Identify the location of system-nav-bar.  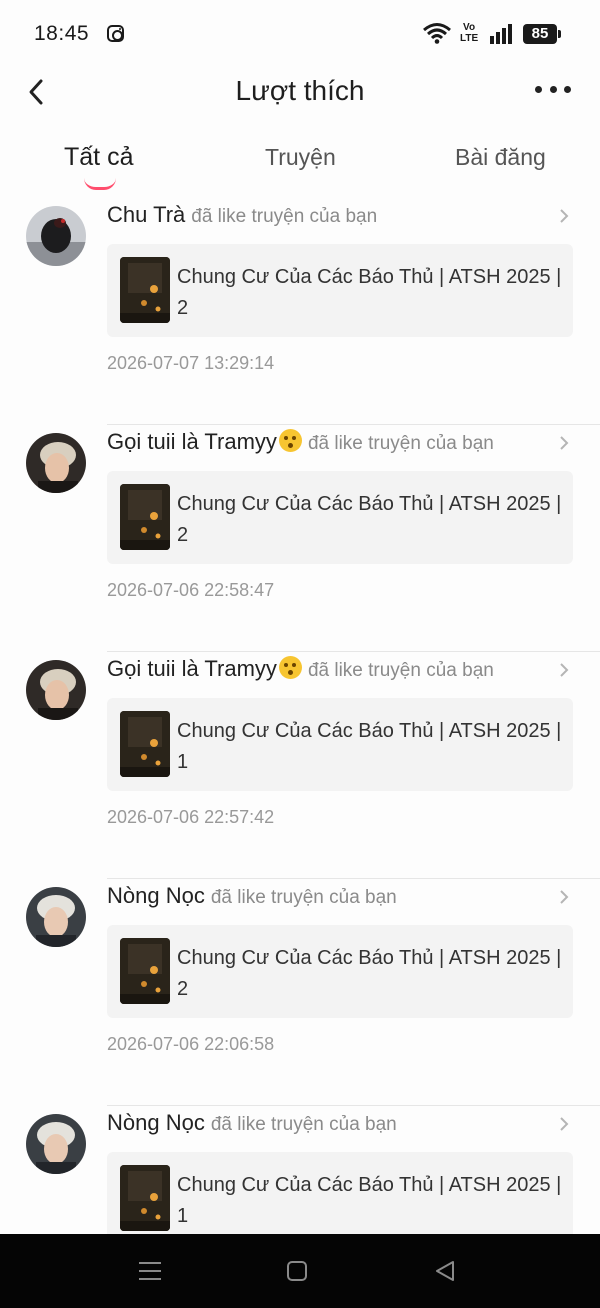
(300, 1271).